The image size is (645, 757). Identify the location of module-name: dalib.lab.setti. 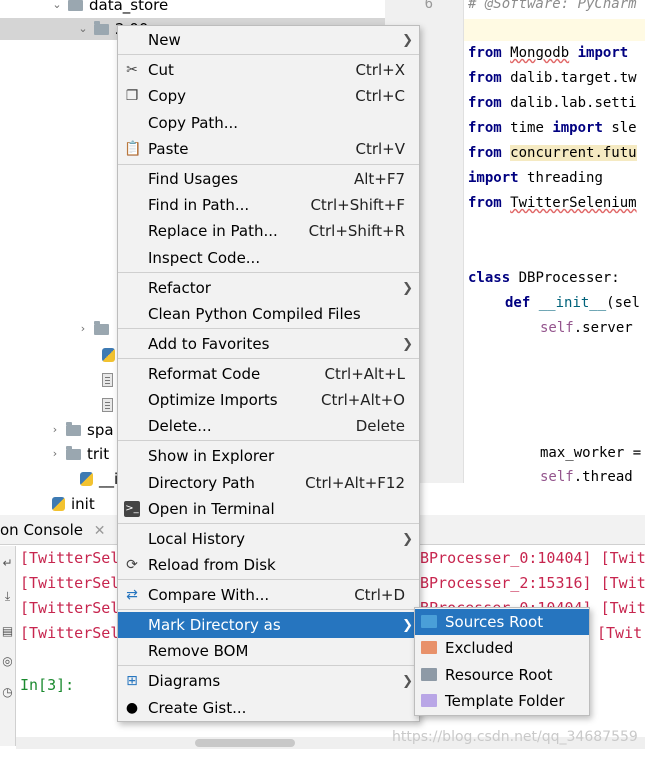
(573, 103).